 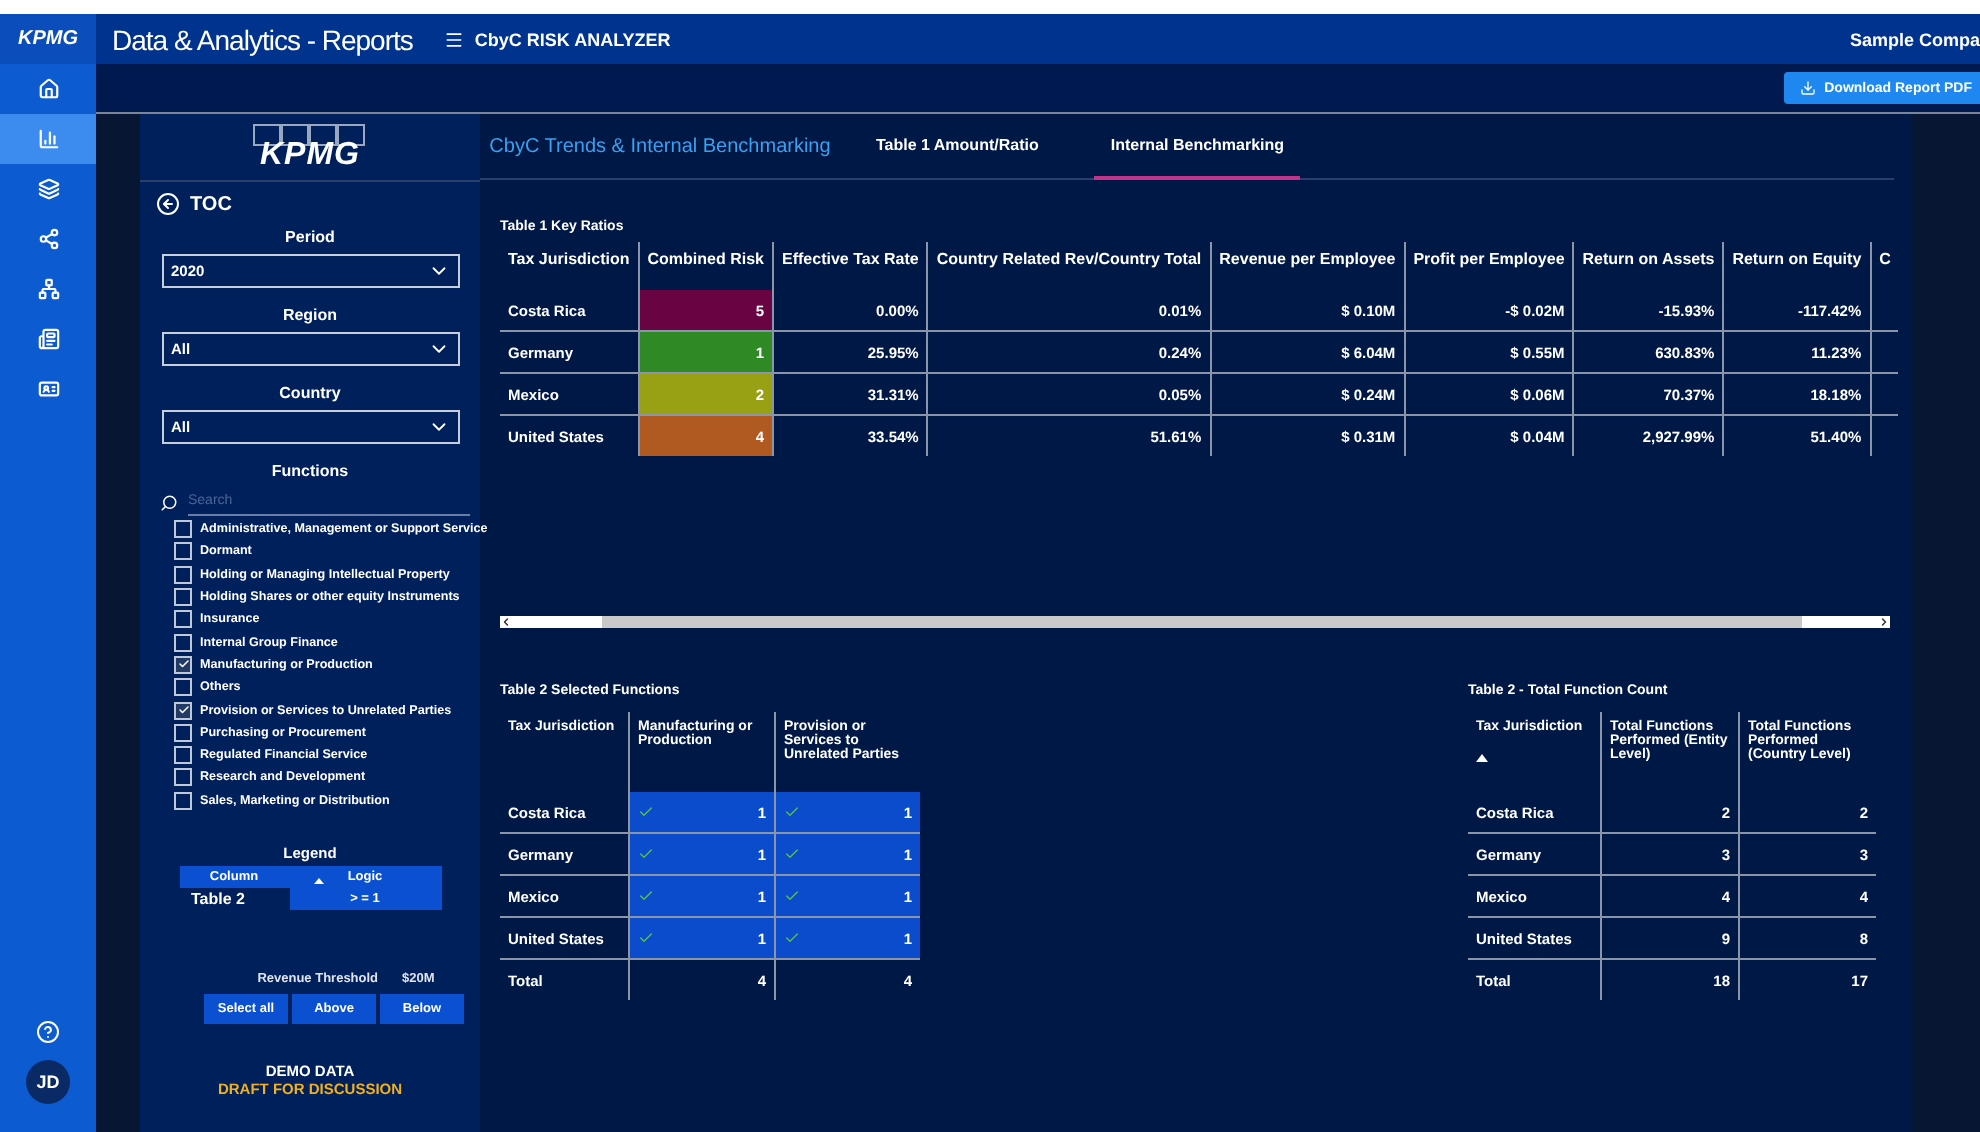 What do you see at coordinates (48, 1032) in the screenshot?
I see `help-icon` at bounding box center [48, 1032].